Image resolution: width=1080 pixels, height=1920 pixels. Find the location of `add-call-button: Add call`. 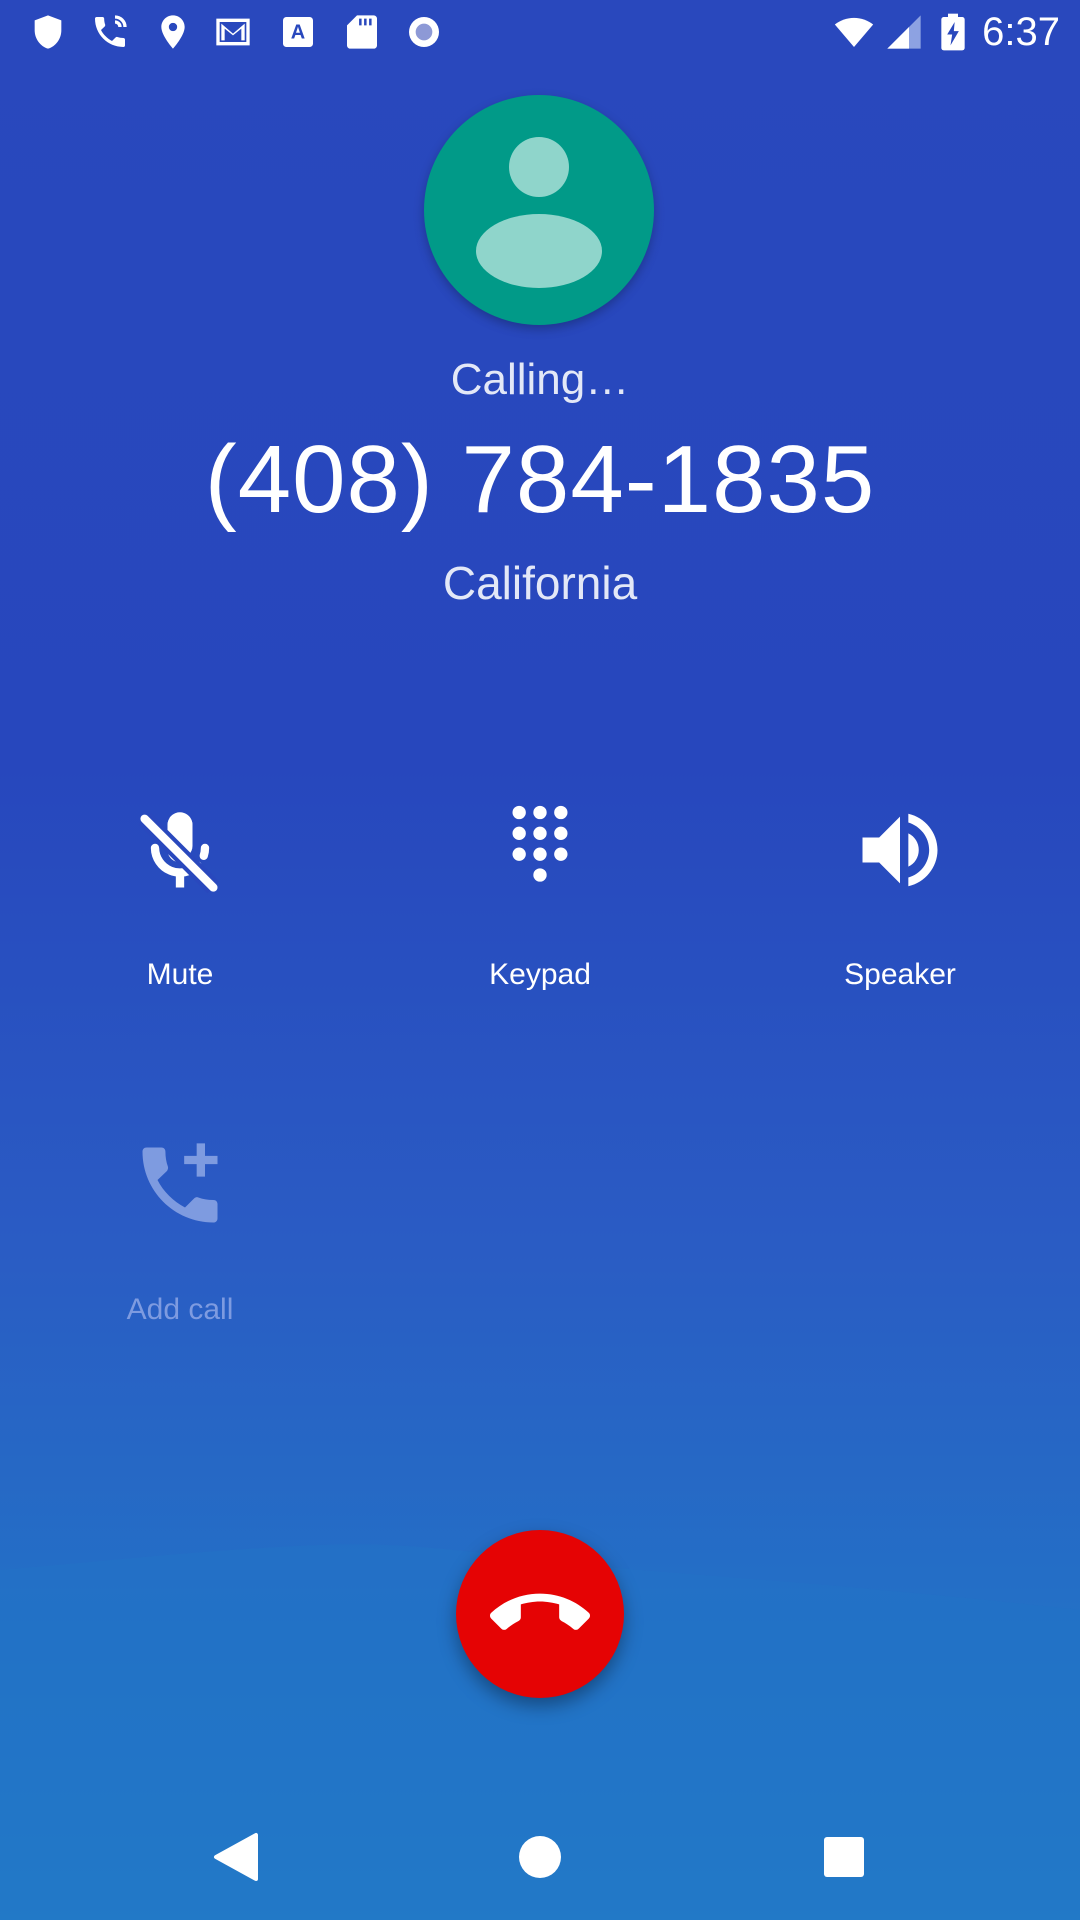

add-call-button: Add call is located at coordinates (180, 1255).